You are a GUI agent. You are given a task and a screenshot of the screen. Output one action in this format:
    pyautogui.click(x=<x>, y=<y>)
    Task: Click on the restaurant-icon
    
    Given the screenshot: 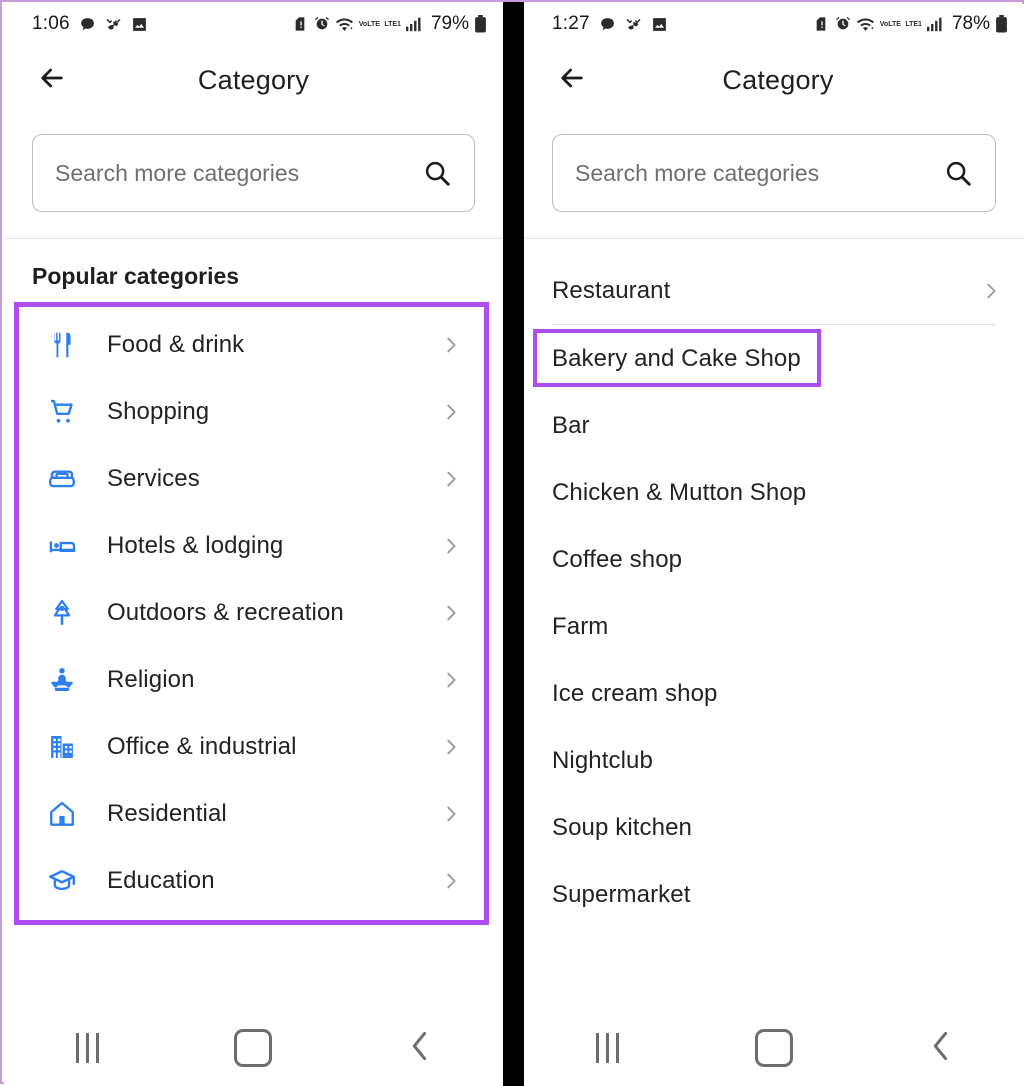 What is the action you would take?
    pyautogui.click(x=62, y=345)
    